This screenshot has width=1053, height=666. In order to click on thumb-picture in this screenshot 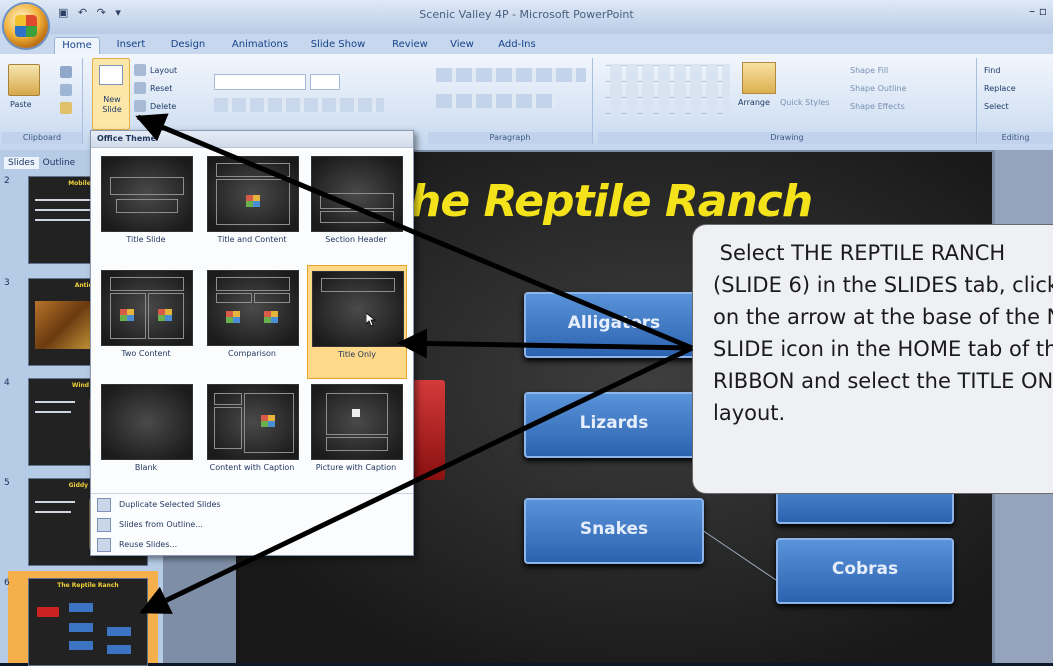, I will do `click(65, 325)`.